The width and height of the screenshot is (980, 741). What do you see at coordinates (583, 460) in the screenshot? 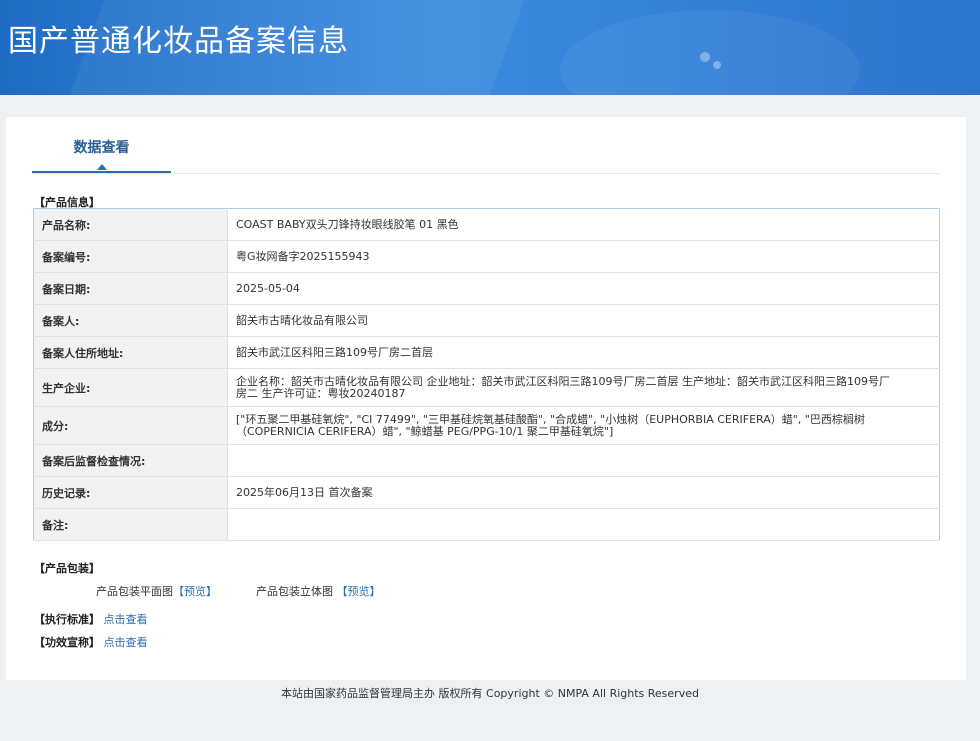
I see `row-value-post-inspection` at bounding box center [583, 460].